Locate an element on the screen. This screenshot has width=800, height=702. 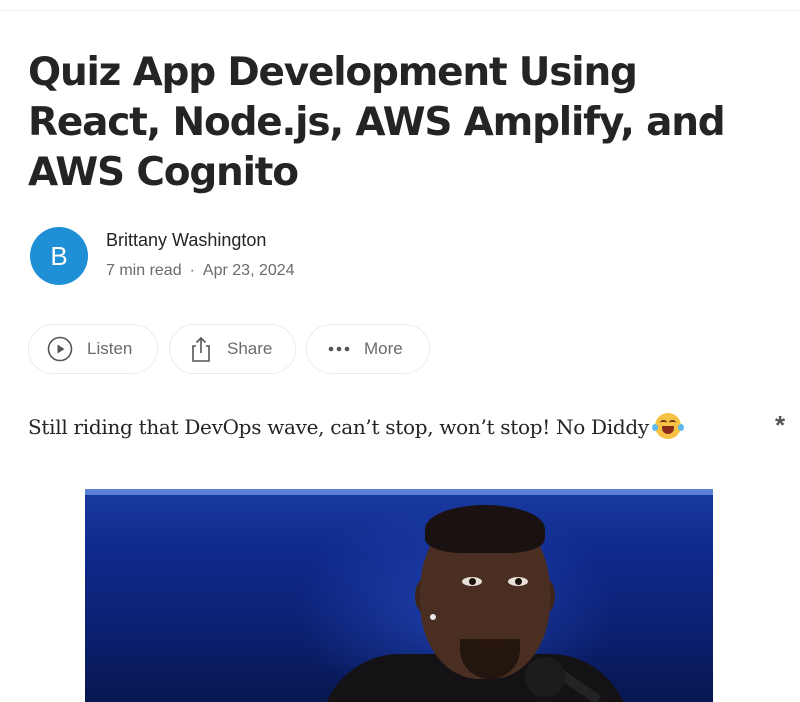
author-name-link: Brittany Washington is located at coordinates (186, 240).